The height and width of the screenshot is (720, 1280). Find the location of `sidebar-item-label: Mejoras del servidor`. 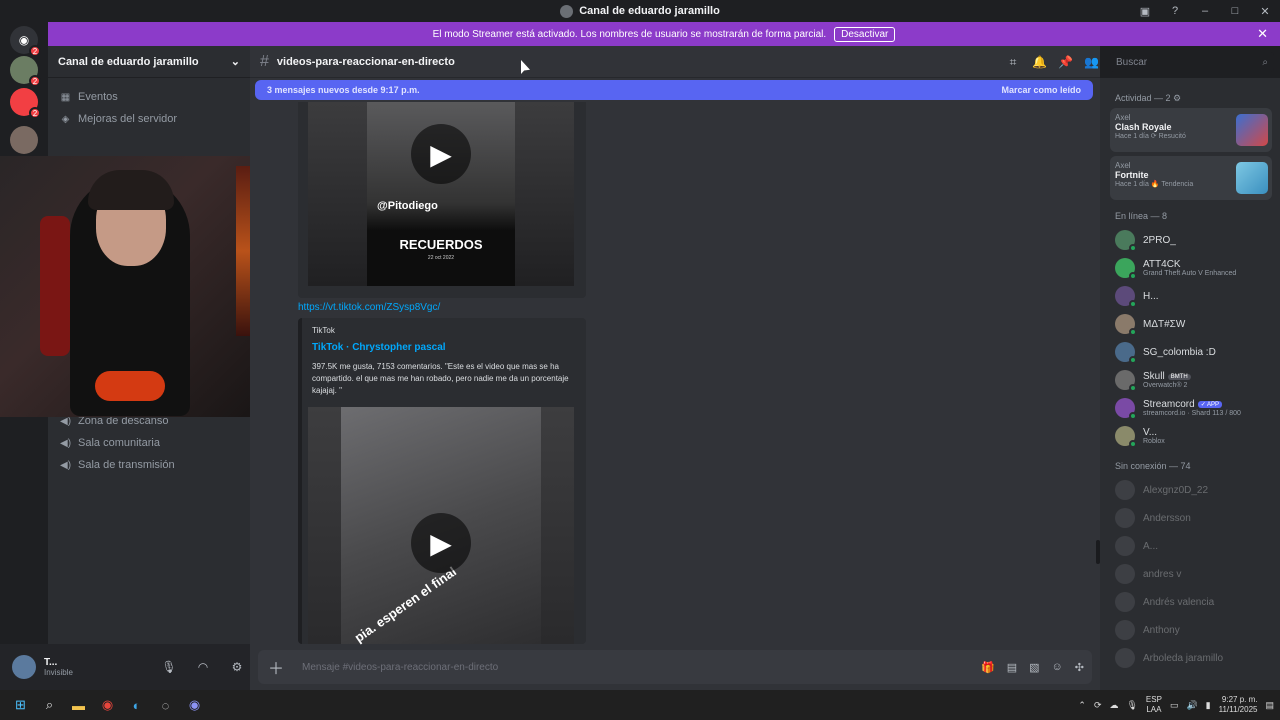

sidebar-item-label: Mejoras del servidor is located at coordinates (128, 119).